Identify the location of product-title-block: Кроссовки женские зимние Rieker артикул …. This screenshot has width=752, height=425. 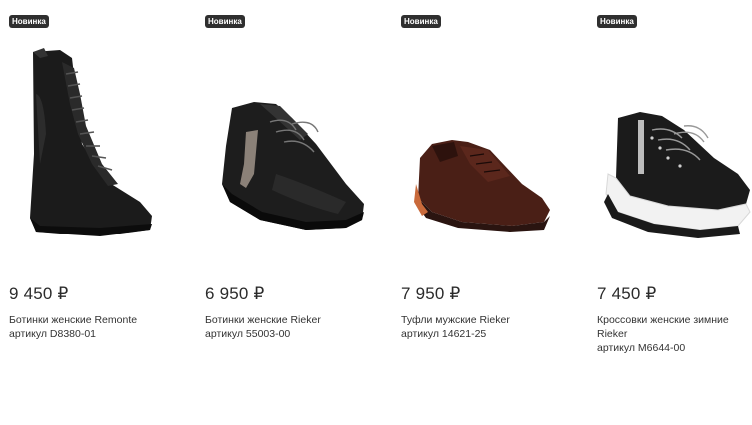
(672, 334).